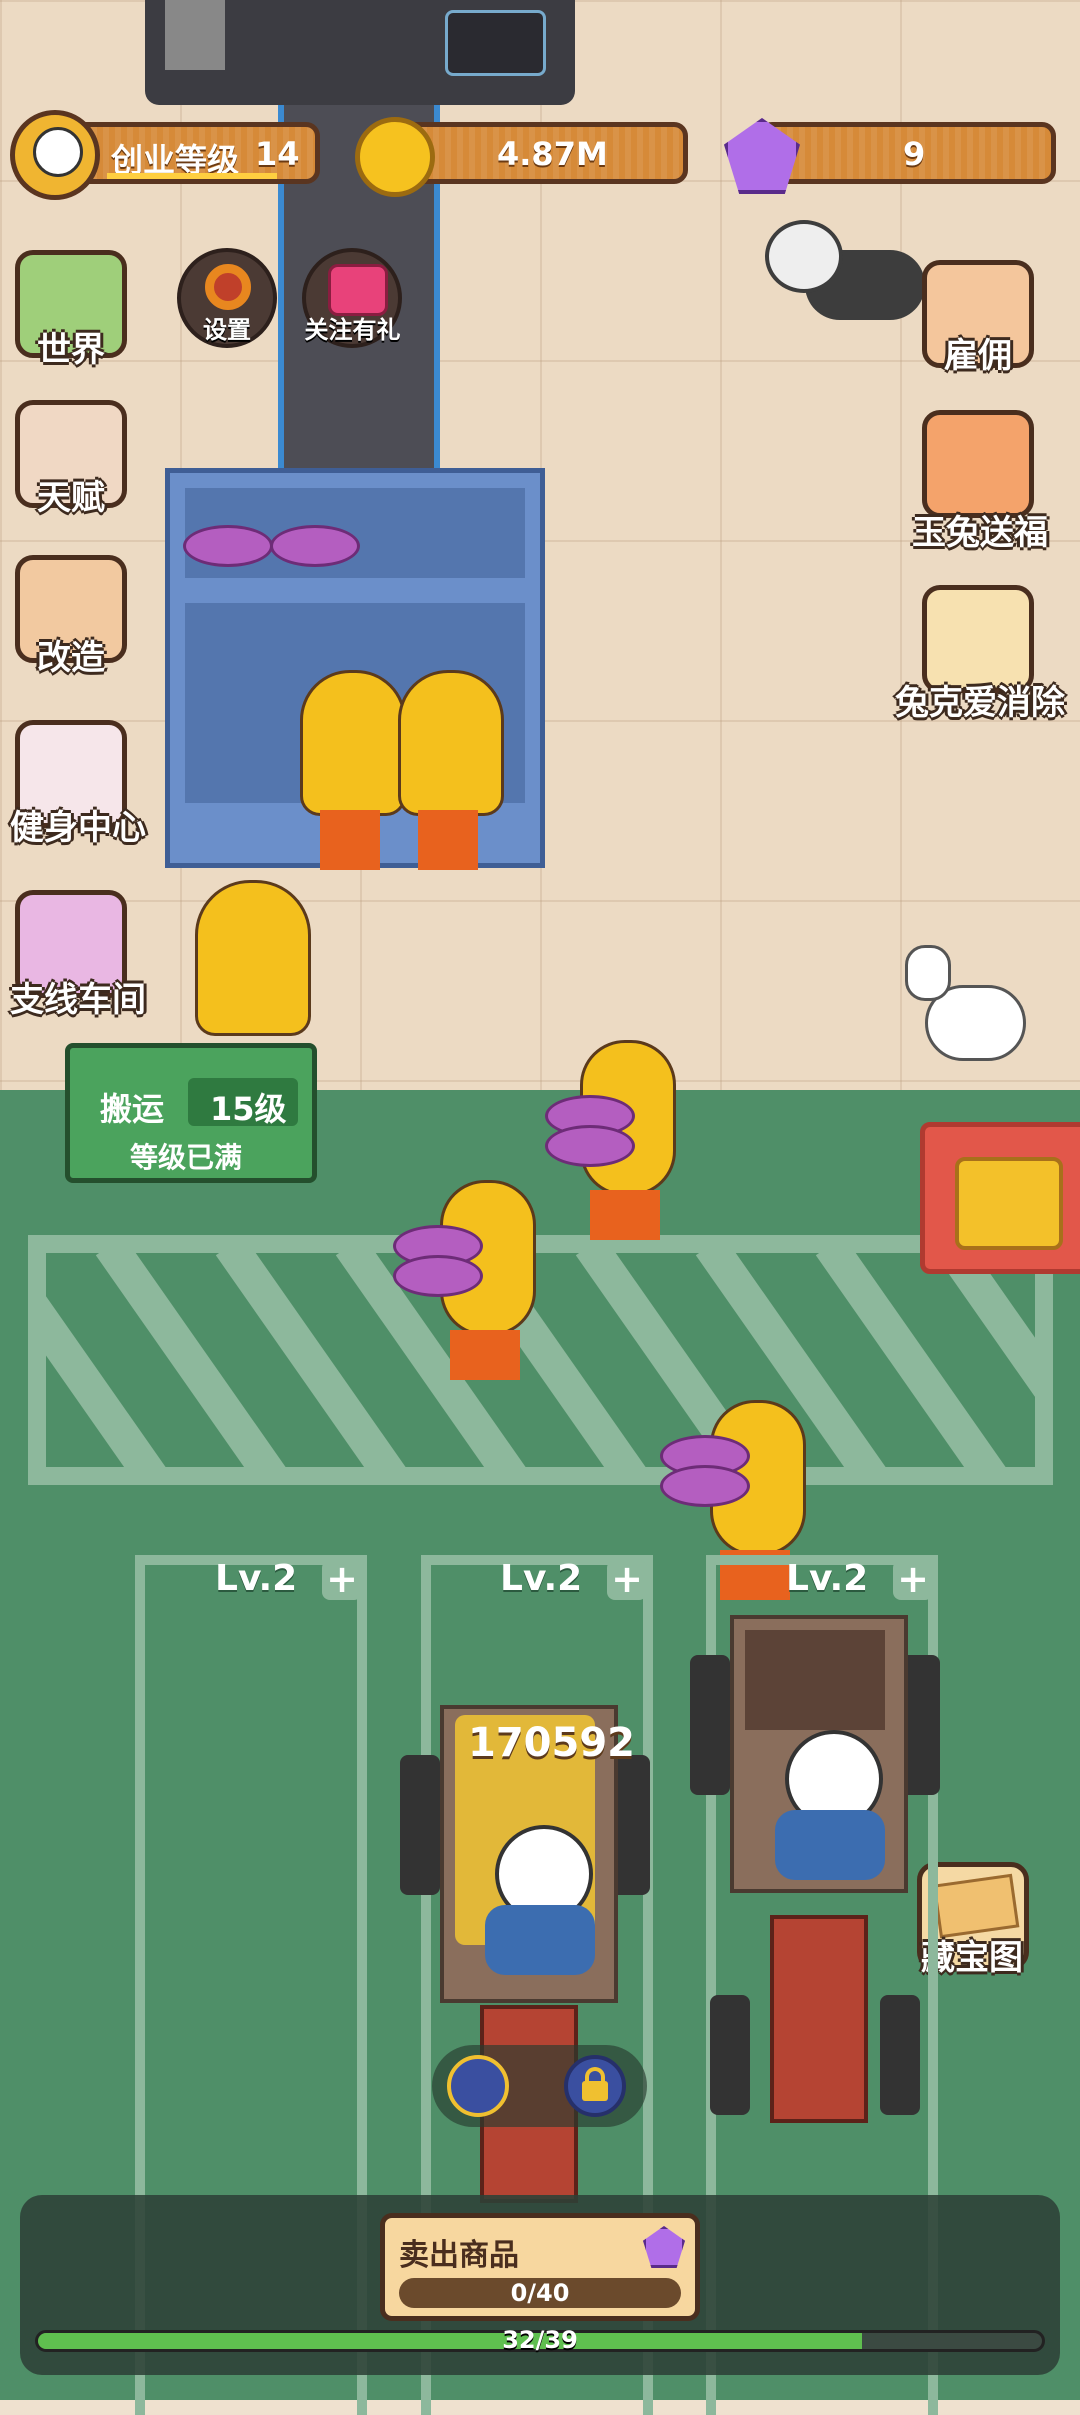 The height and width of the screenshot is (2415, 1080). I want to click on coin-counter: 4.87M, so click(540, 153).